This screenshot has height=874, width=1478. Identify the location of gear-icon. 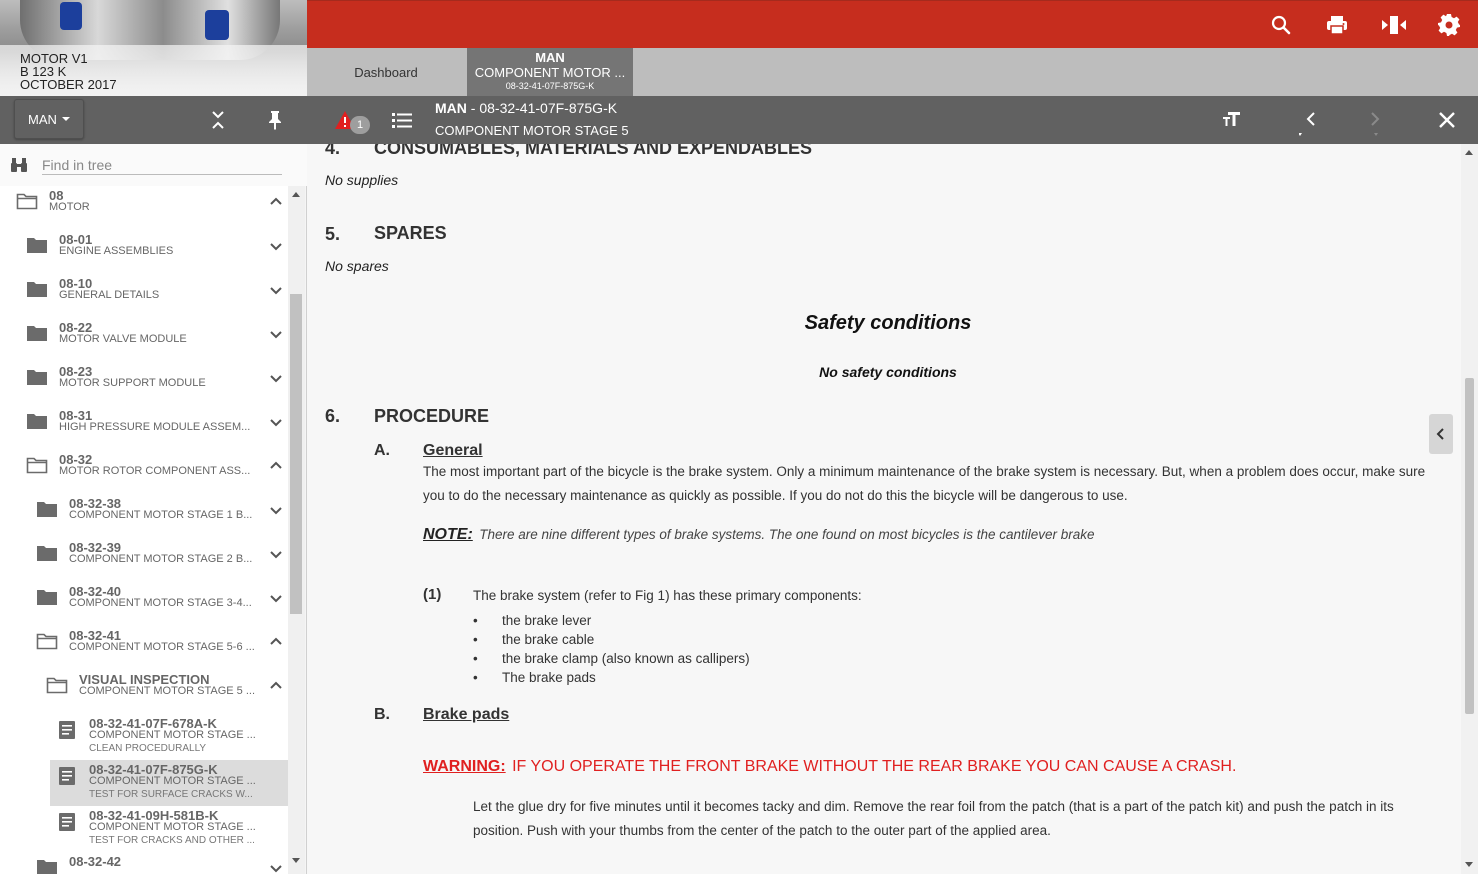
(1449, 25).